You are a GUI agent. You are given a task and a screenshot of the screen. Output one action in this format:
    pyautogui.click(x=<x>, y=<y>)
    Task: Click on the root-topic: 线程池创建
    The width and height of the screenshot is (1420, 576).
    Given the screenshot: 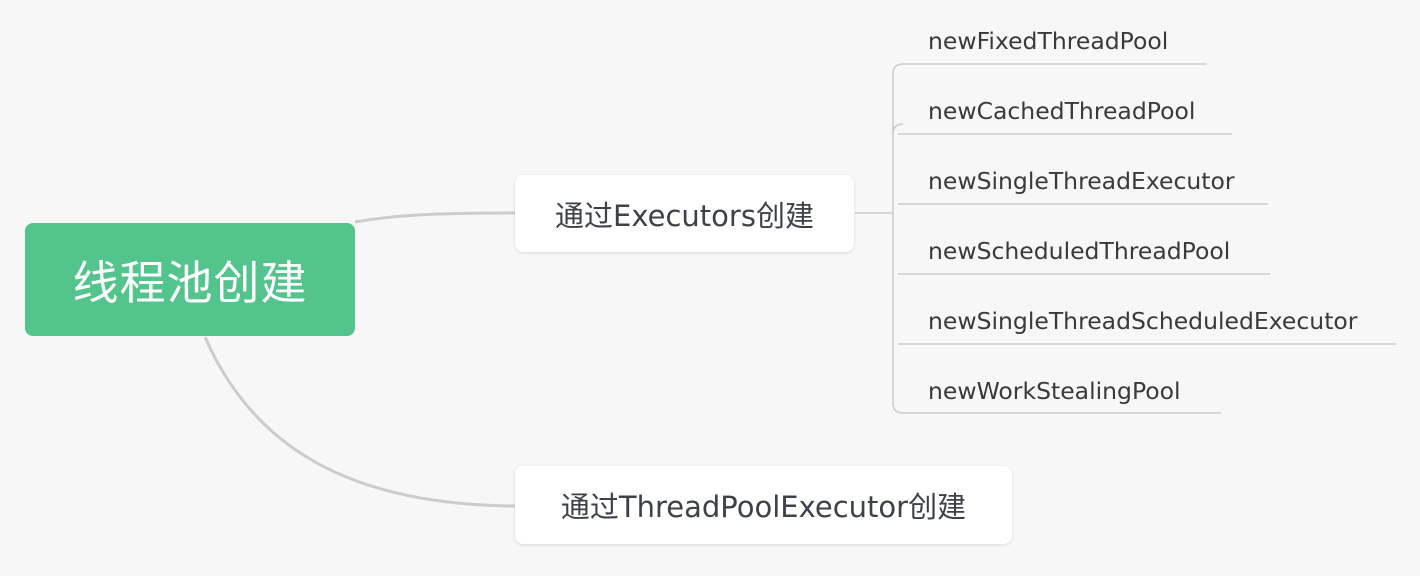 What is the action you would take?
    pyautogui.click(x=190, y=279)
    